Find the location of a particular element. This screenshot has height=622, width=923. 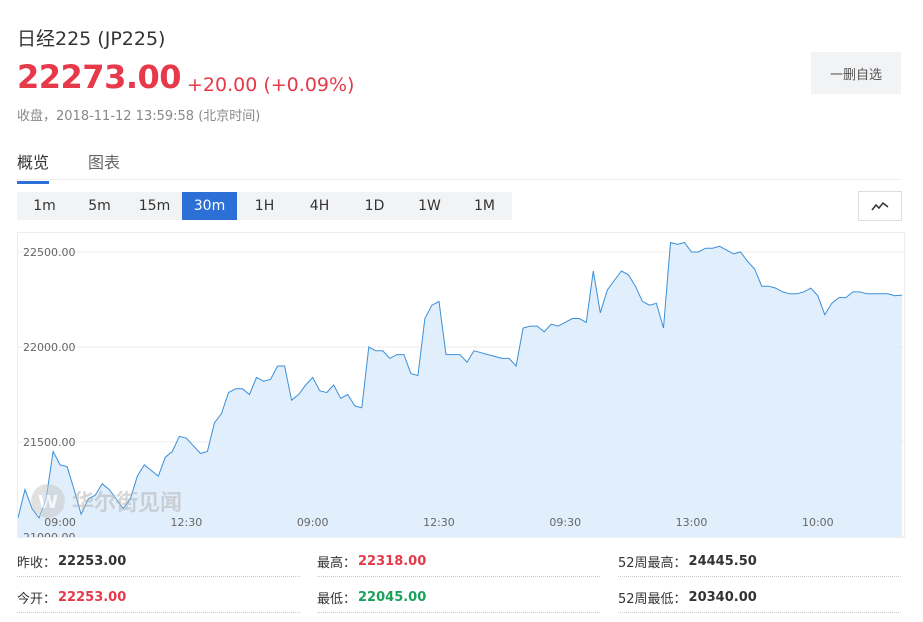

x-tick-label: 09:30 is located at coordinates (565, 522).